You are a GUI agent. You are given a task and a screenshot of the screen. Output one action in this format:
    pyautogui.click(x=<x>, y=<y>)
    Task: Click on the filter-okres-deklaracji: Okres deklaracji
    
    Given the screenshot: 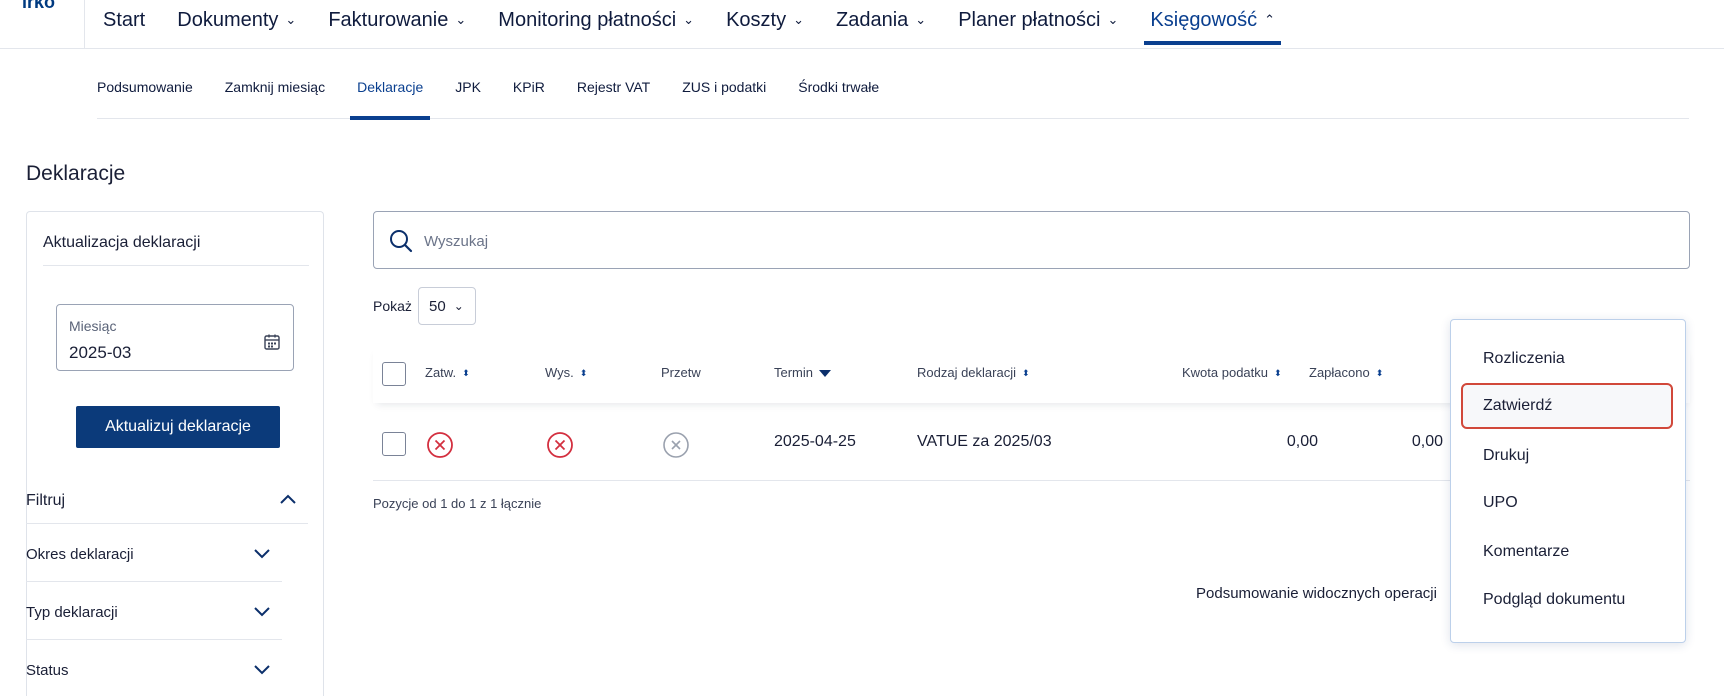 What is the action you would take?
    pyautogui.click(x=154, y=553)
    